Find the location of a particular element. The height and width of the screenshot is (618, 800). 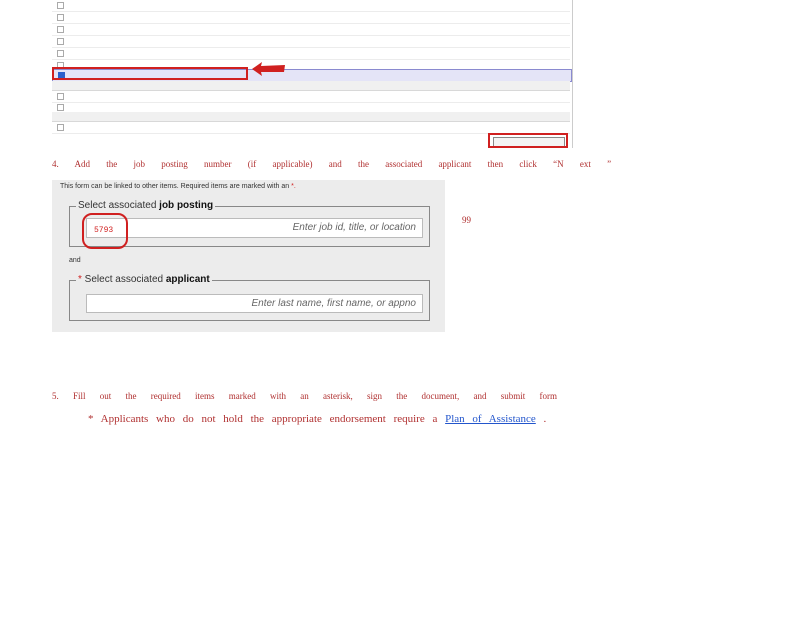

red-arrow-icon is located at coordinates (268, 69).